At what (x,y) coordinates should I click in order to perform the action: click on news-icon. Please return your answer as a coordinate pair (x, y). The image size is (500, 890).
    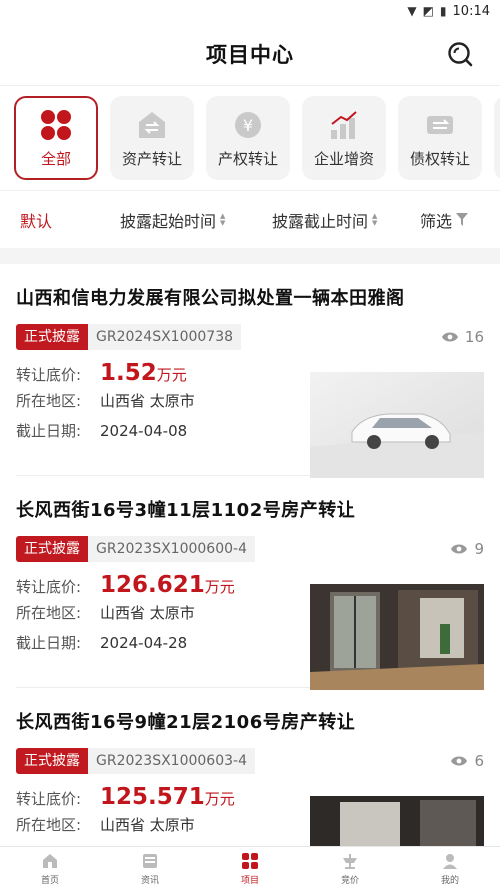
    Looking at the image, I should click on (150, 861).